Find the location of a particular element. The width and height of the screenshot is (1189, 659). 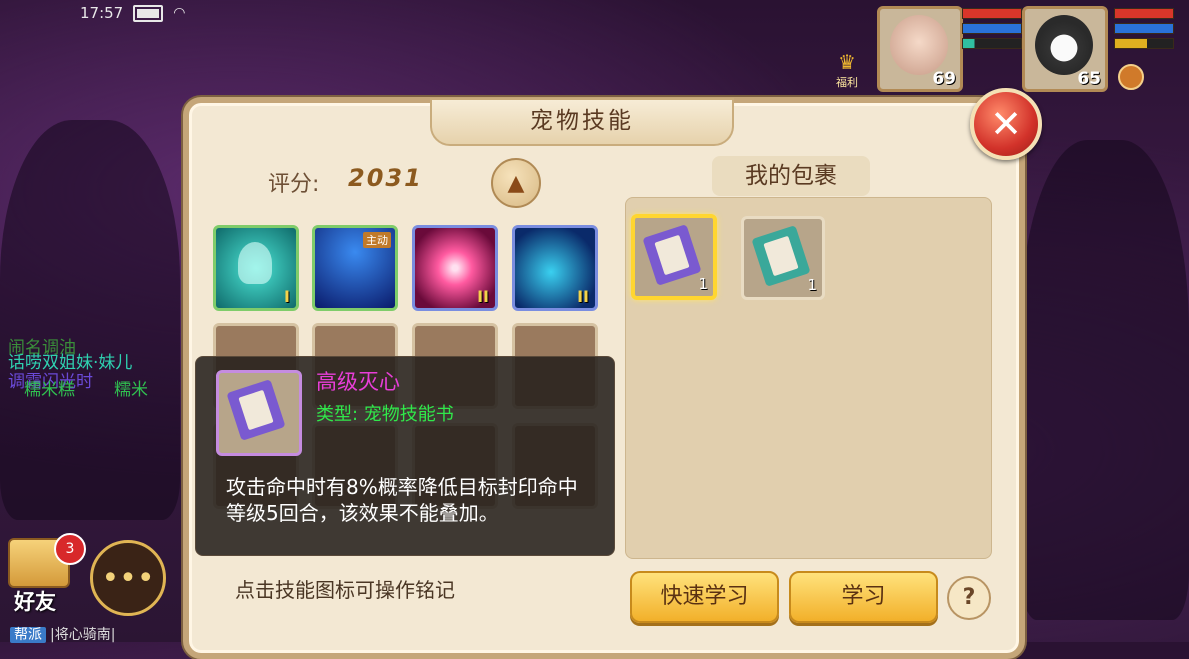

pet-food-icon is located at coordinates (1131, 77).